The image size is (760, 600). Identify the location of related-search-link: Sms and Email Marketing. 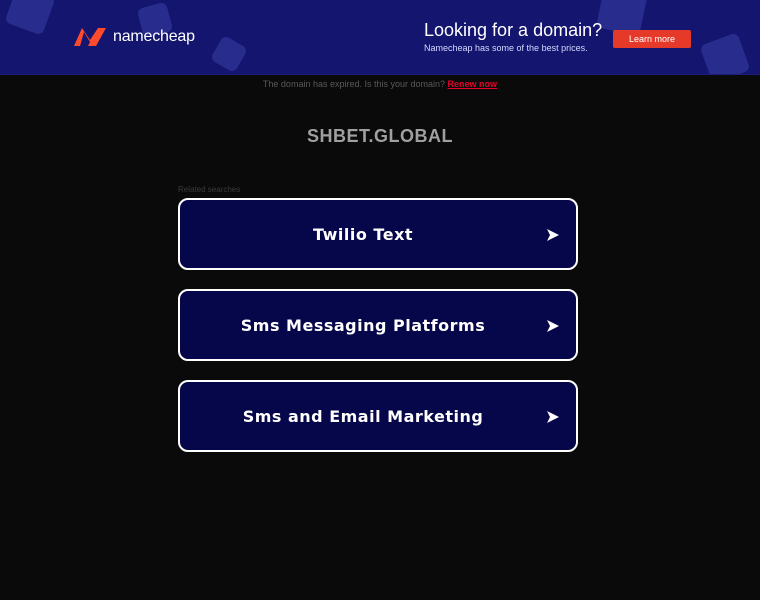
(378, 416).